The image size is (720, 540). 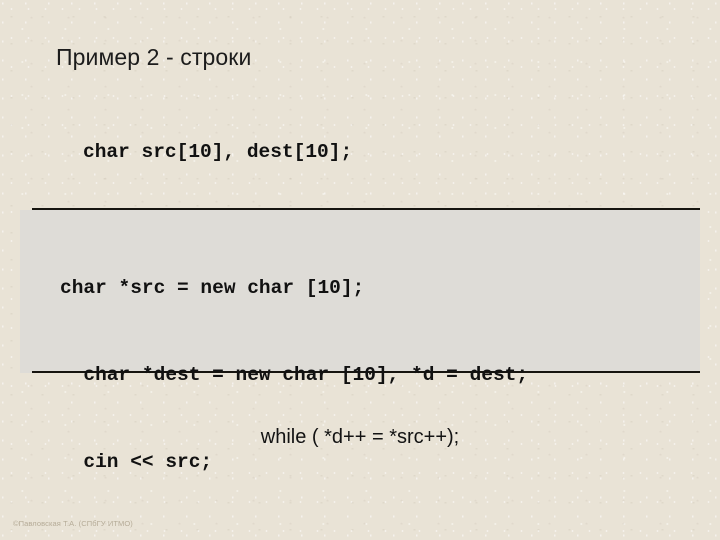 I want to click on bottom-statement: while ( *d++ = *src++);, so click(x=360, y=437).